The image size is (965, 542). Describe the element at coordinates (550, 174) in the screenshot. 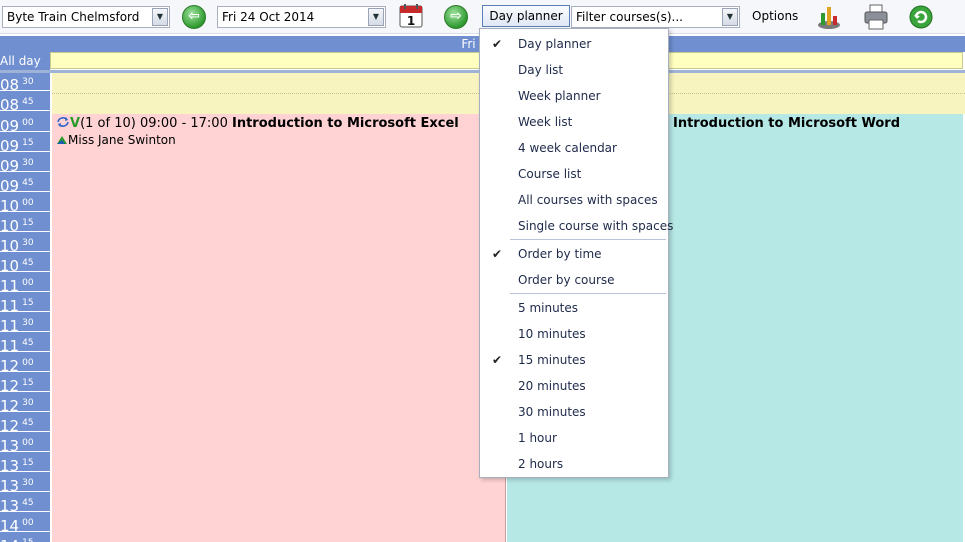

I see `menu-item-label: Course list` at that location.